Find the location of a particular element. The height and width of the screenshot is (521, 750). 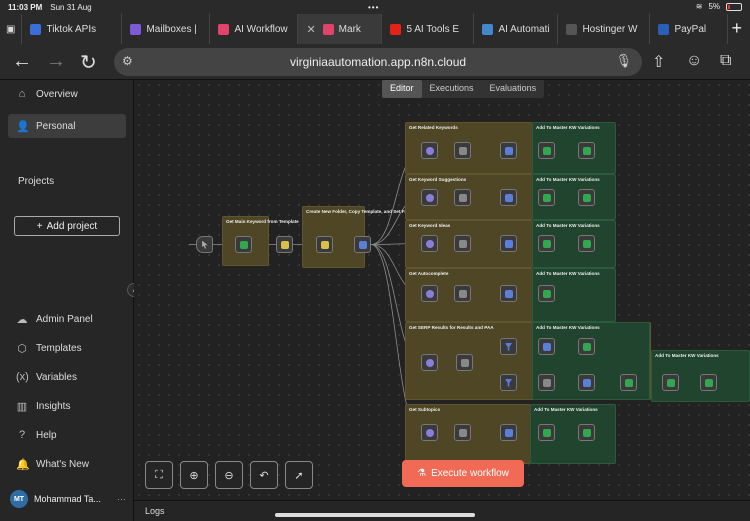

sidebar-item-overview: ⌂ Overview is located at coordinates (67, 94).